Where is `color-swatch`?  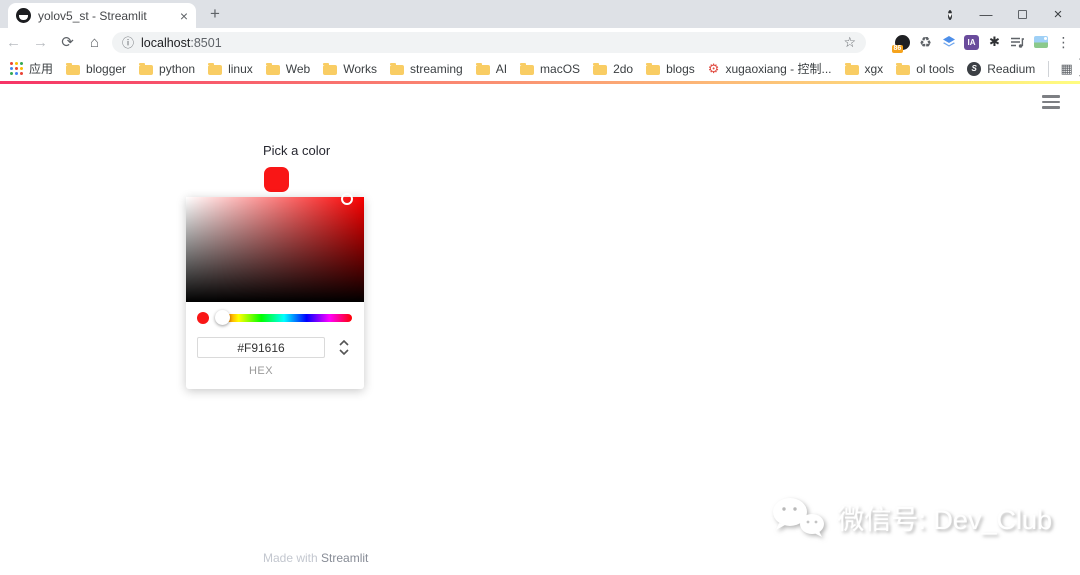
color-swatch is located at coordinates (276, 179).